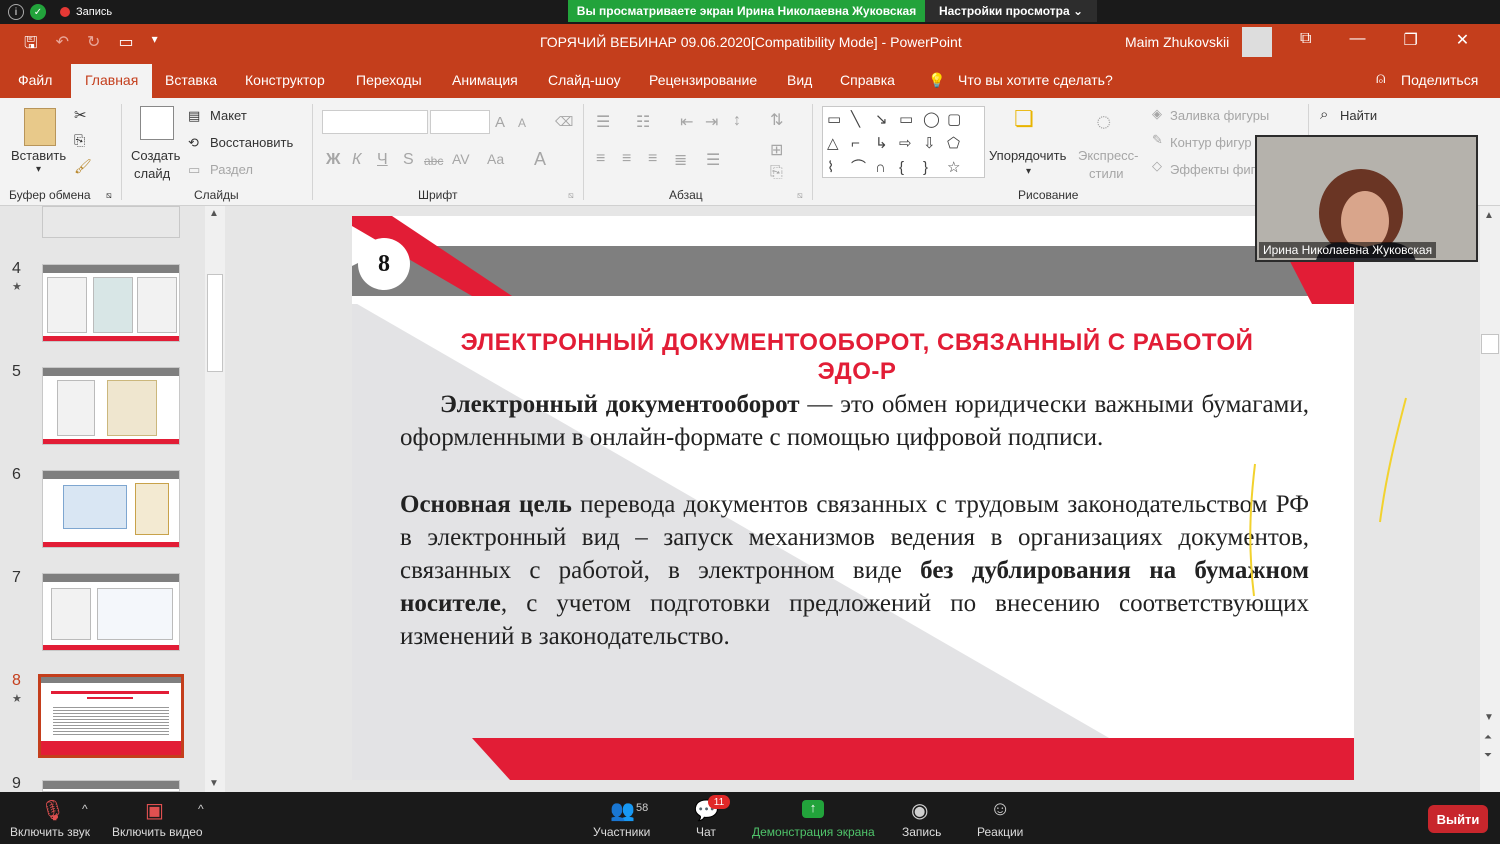 The height and width of the screenshot is (844, 1500). Describe the element at coordinates (231, 169) in the screenshot. I see `section-button: Раздел` at that location.